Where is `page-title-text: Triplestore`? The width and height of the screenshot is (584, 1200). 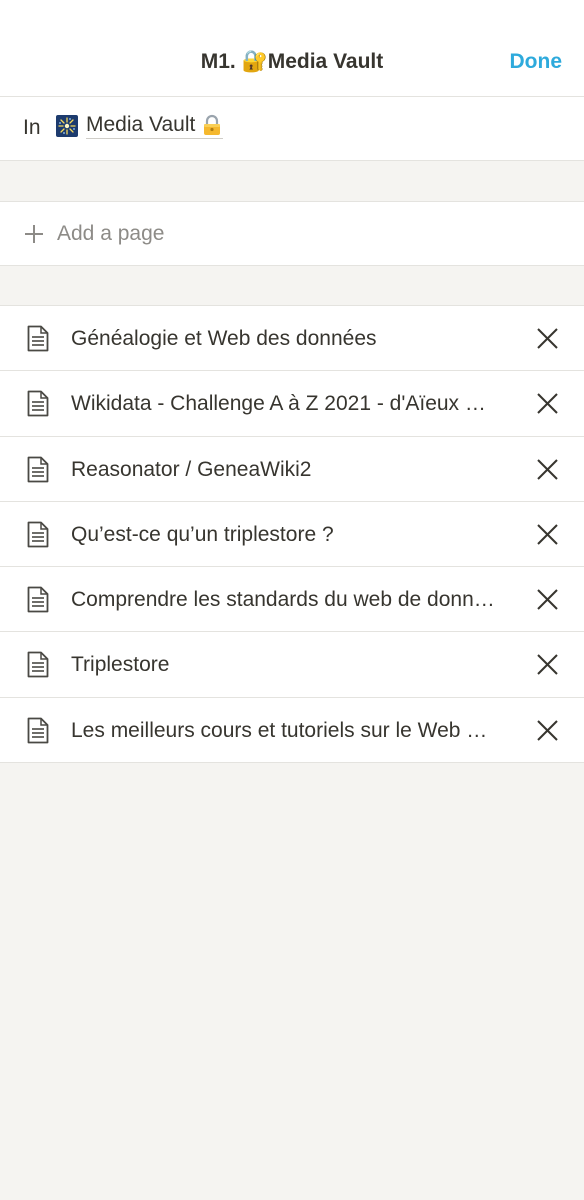 page-title-text: Triplestore is located at coordinates (120, 665).